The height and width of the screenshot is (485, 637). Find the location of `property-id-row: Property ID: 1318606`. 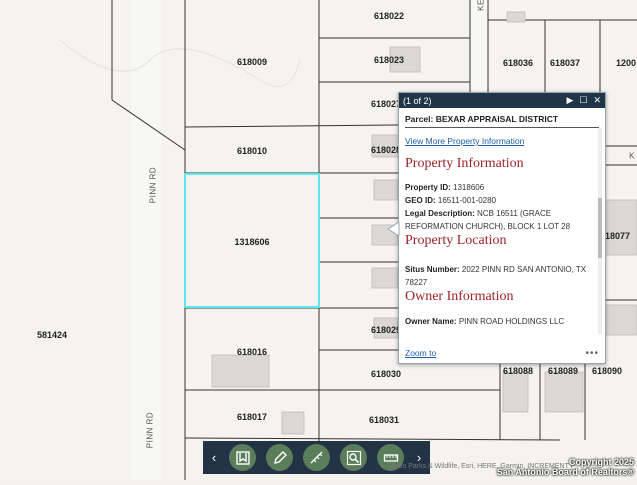

property-id-row: Property ID: 1318606 is located at coordinates (445, 187).